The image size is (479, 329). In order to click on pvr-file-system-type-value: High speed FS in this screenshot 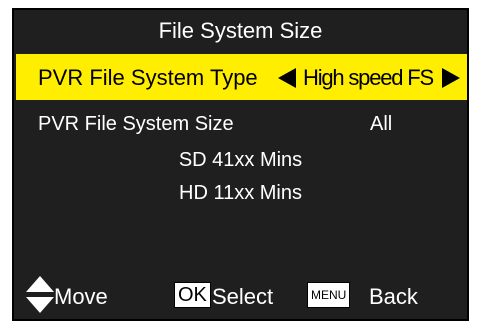, I will do `click(368, 77)`.